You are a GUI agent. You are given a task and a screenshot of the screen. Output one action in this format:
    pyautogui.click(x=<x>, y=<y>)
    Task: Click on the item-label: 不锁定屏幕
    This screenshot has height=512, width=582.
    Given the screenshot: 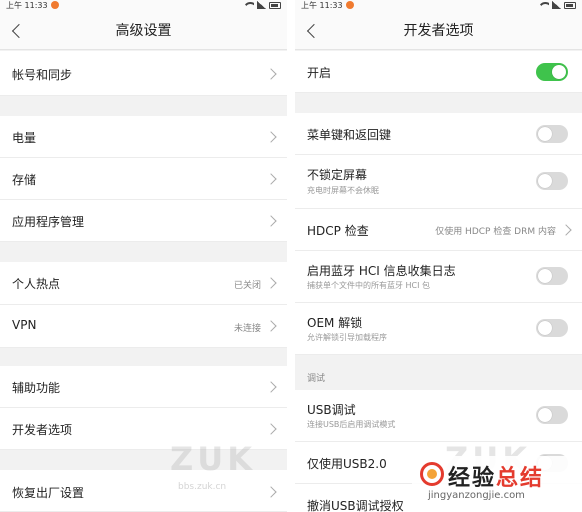 What is the action you would take?
    pyautogui.click(x=337, y=175)
    